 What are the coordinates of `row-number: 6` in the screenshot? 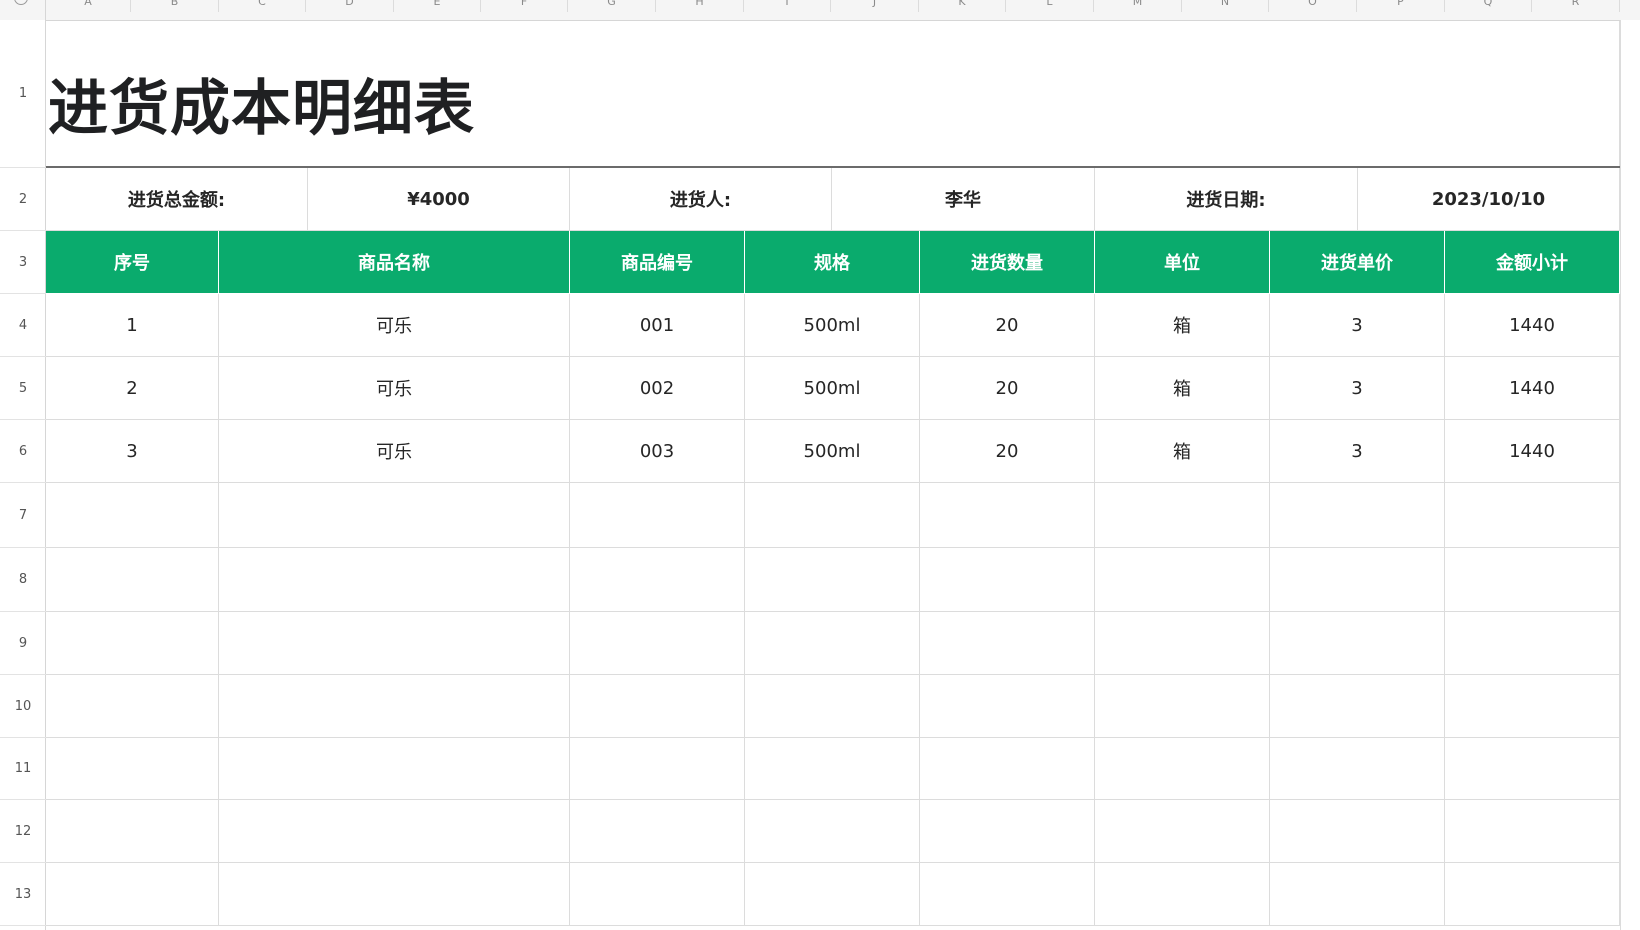 It's located at (23, 451).